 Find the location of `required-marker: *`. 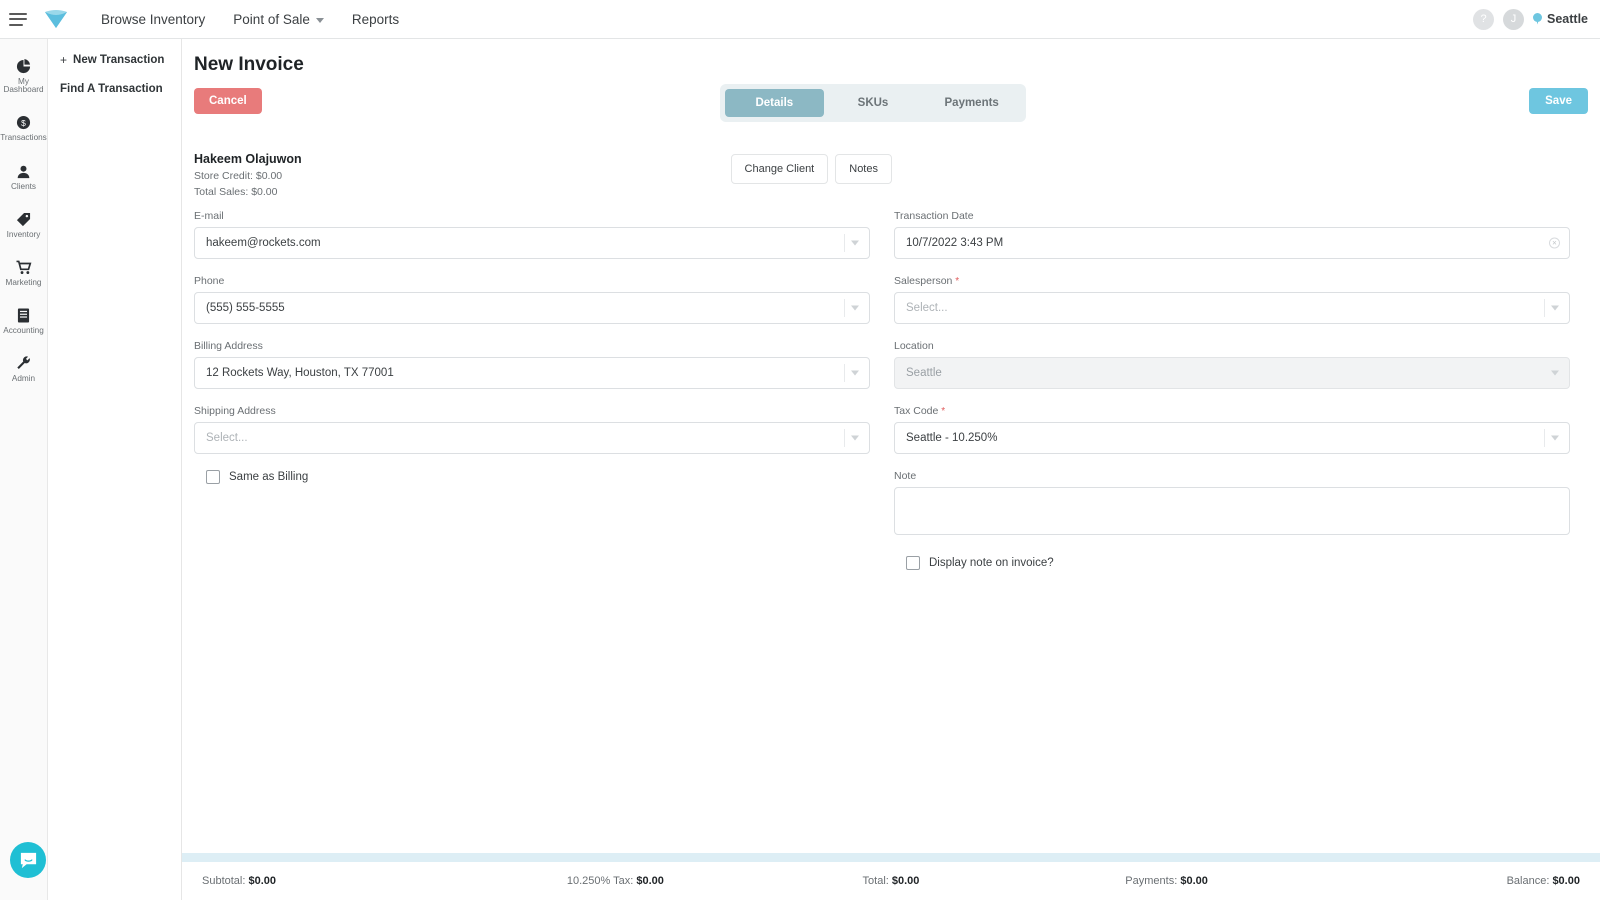

required-marker: * is located at coordinates (943, 411).